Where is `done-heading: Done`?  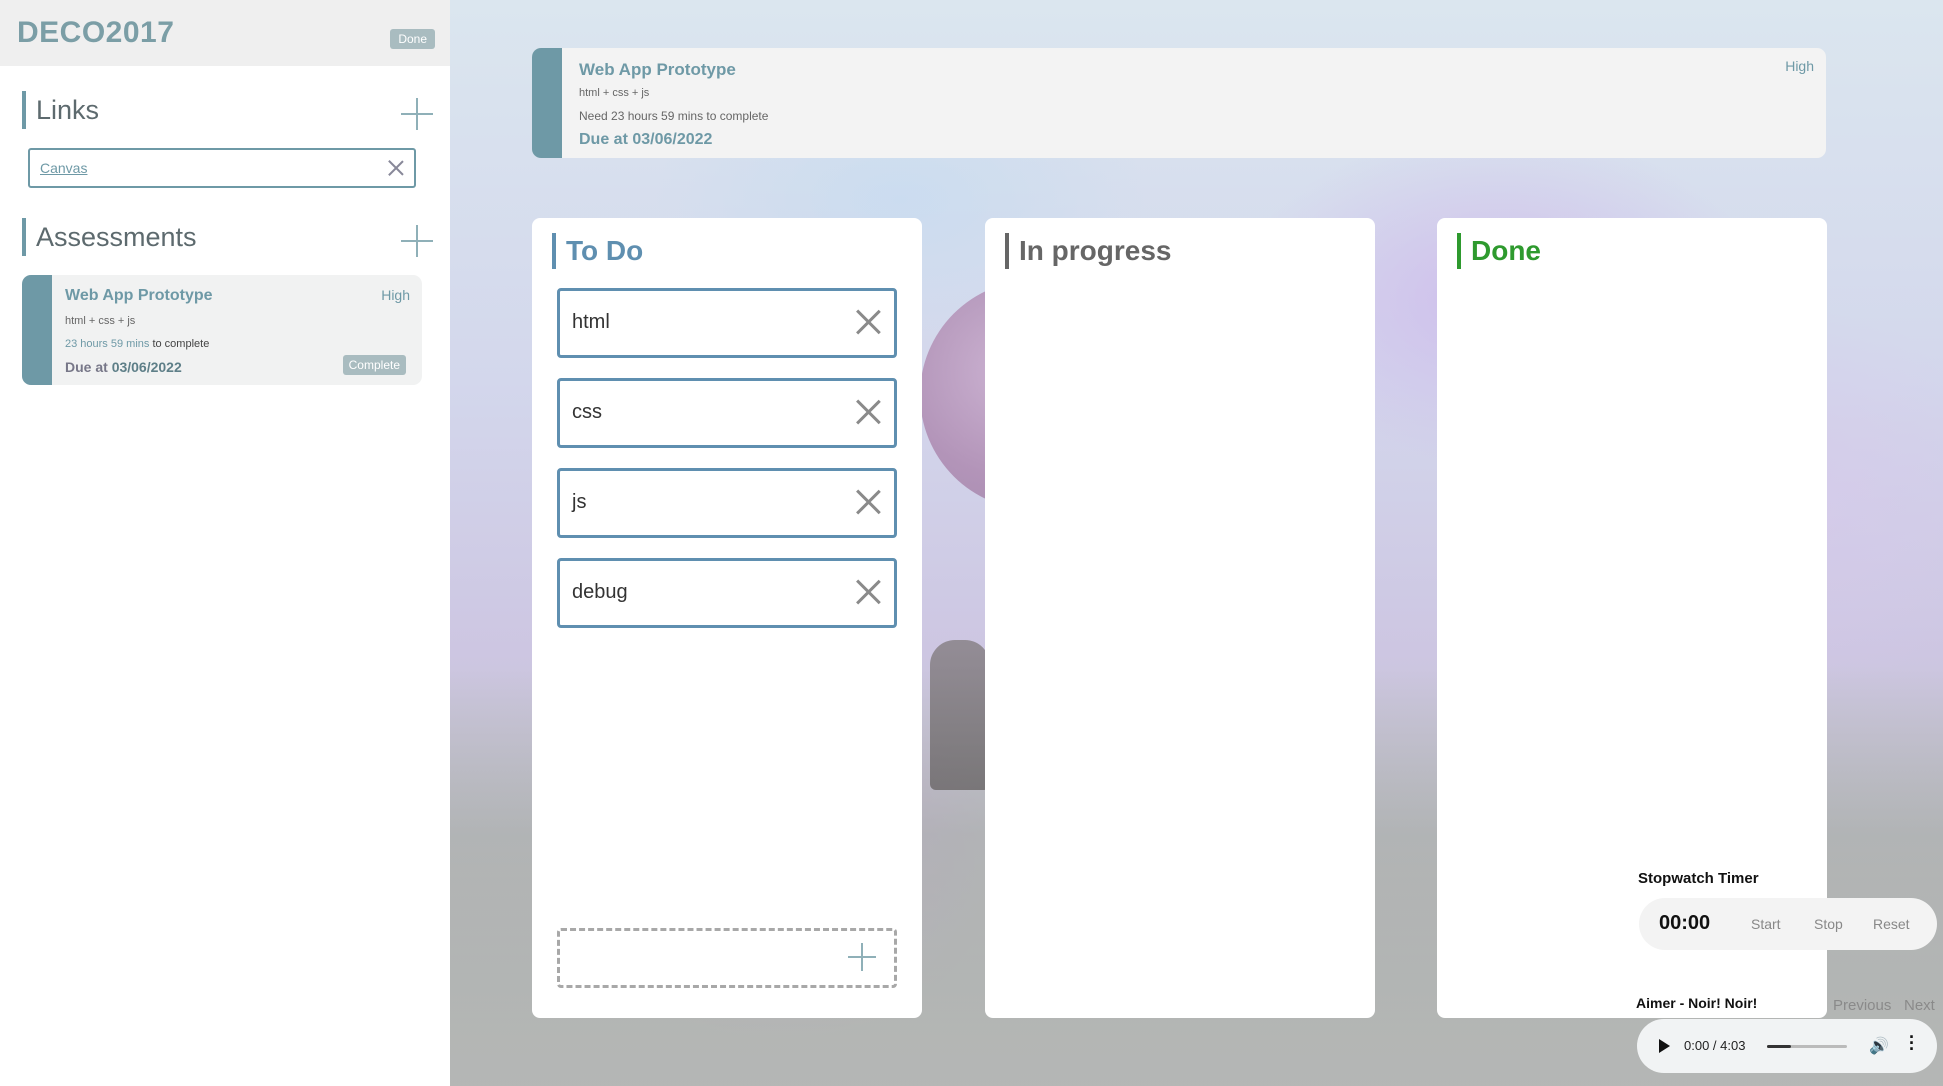
done-heading: Done is located at coordinates (1499, 251).